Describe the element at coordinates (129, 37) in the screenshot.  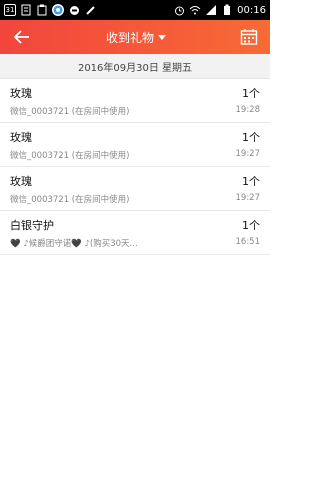
I see `page-title: 收到礼物` at that location.